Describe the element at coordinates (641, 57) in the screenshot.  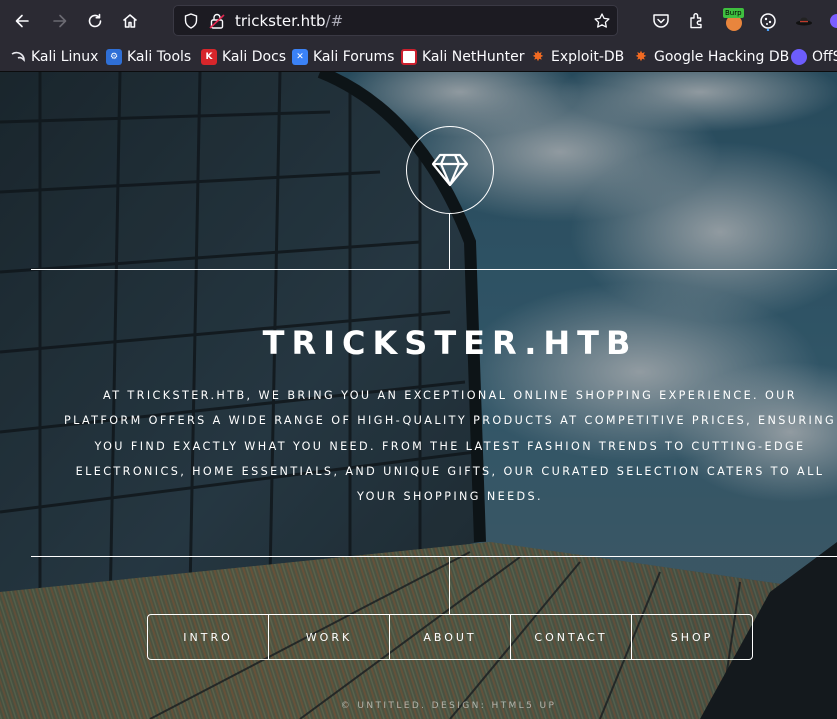
I see `ghdb-icon: ✸` at that location.